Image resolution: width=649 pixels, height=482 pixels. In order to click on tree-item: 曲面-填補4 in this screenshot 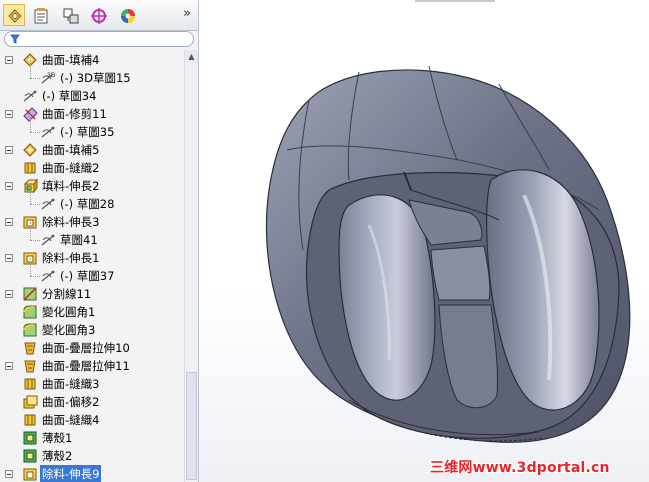, I will do `click(91, 60)`.